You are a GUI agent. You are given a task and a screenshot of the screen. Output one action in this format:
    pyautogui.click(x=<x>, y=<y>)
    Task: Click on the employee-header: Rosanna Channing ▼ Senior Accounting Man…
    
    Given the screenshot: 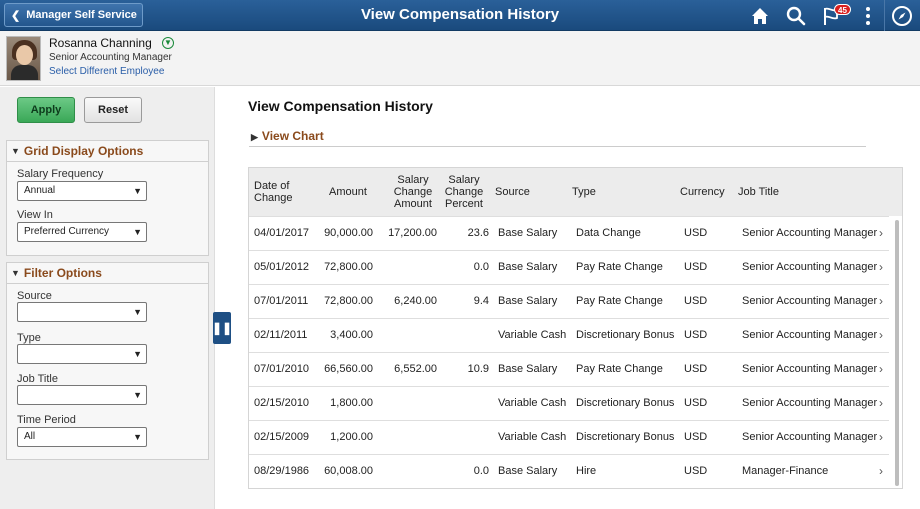 What is the action you would take?
    pyautogui.click(x=460, y=58)
    